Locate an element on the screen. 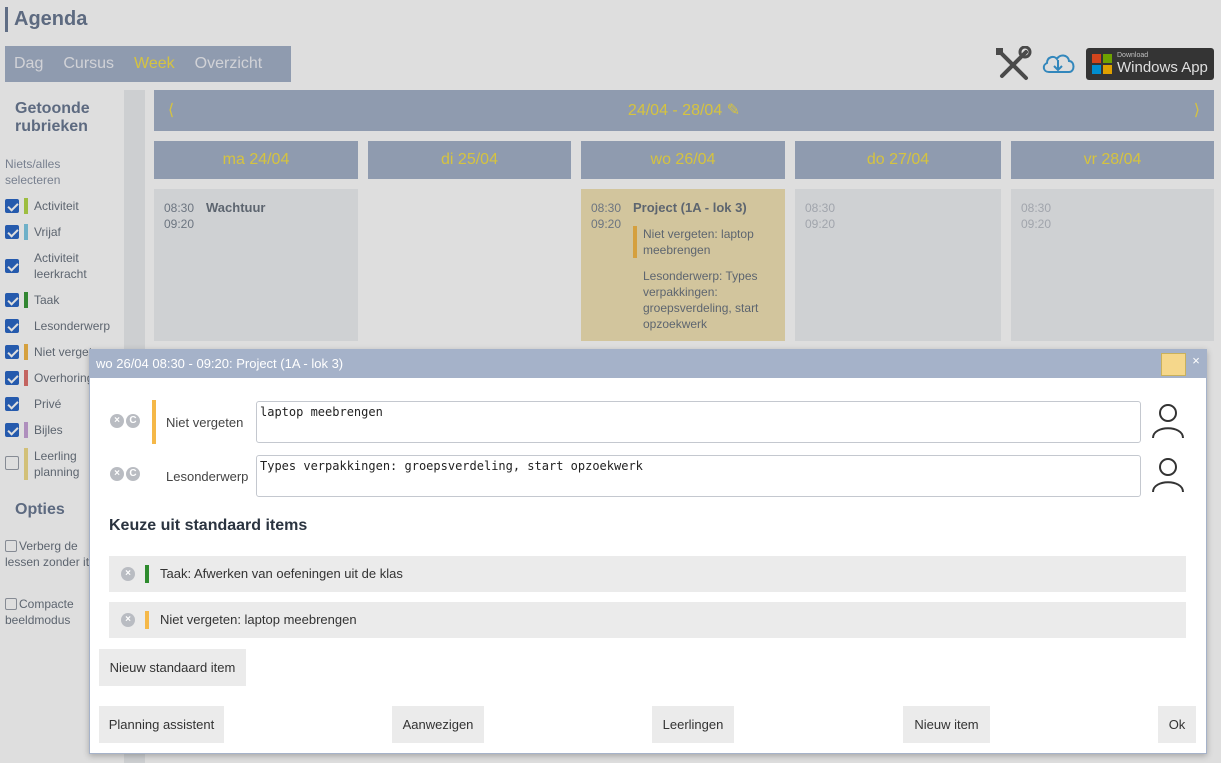  field-color-bar is located at coordinates (154, 422).